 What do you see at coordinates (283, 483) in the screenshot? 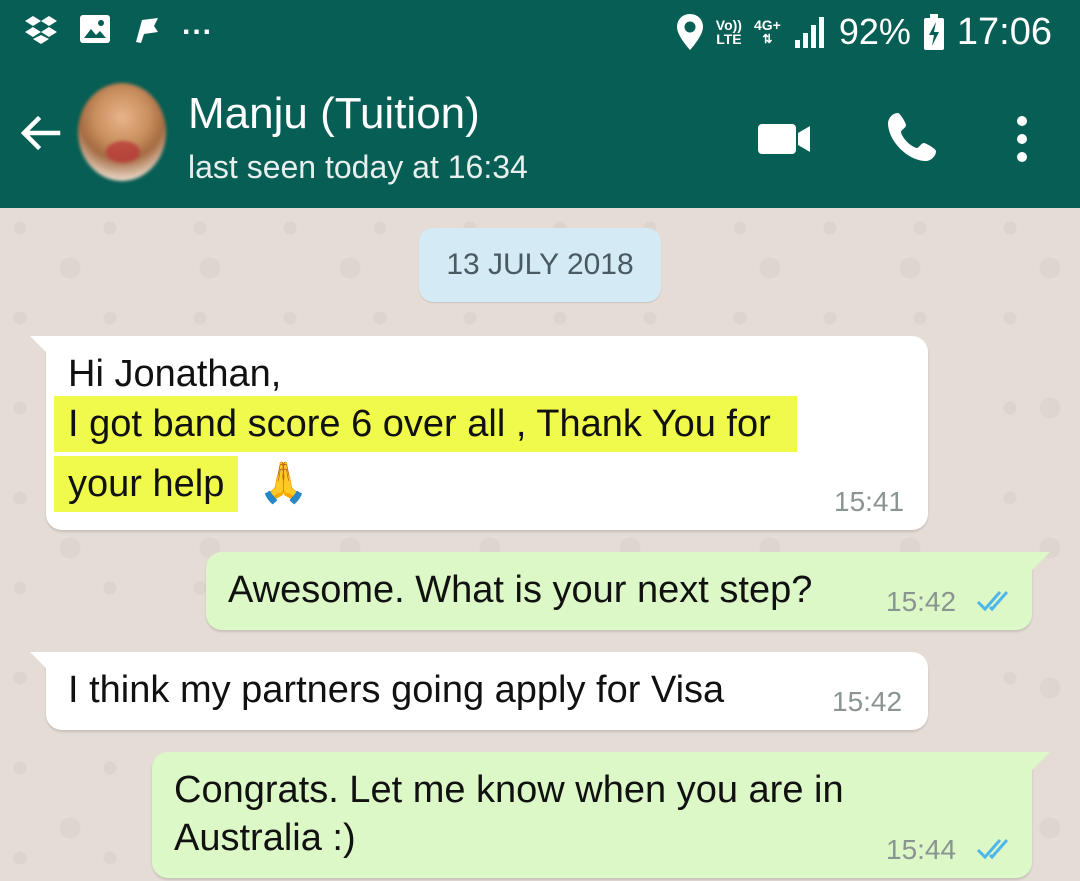
I see `folded-hands-emoji: 🙏` at bounding box center [283, 483].